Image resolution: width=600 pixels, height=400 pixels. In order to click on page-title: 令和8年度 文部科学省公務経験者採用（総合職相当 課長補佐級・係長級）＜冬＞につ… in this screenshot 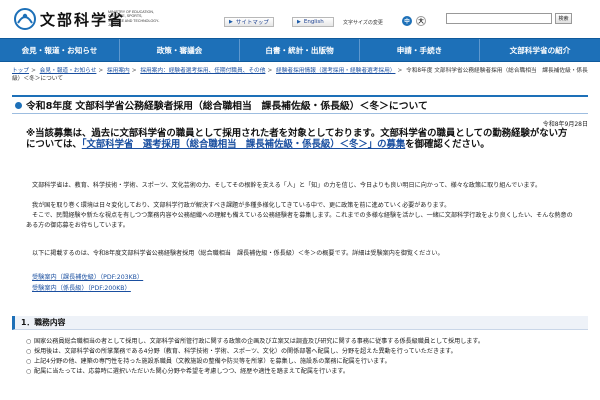, I will do `click(300, 104)`.